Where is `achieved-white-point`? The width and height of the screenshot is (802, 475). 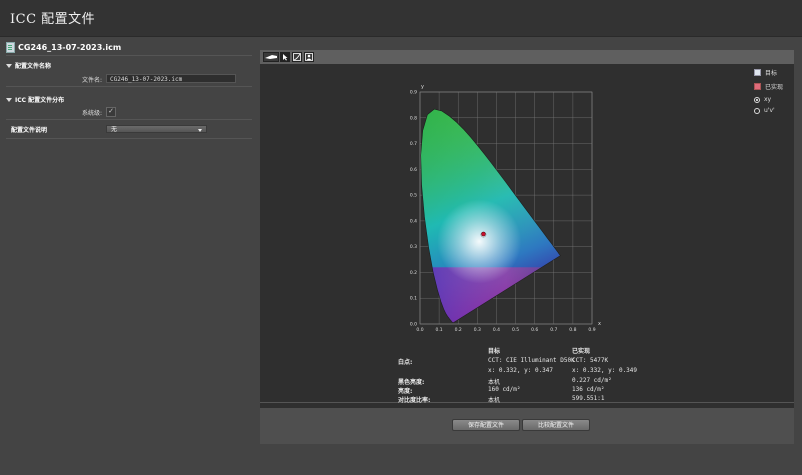 achieved-white-point is located at coordinates (483, 234).